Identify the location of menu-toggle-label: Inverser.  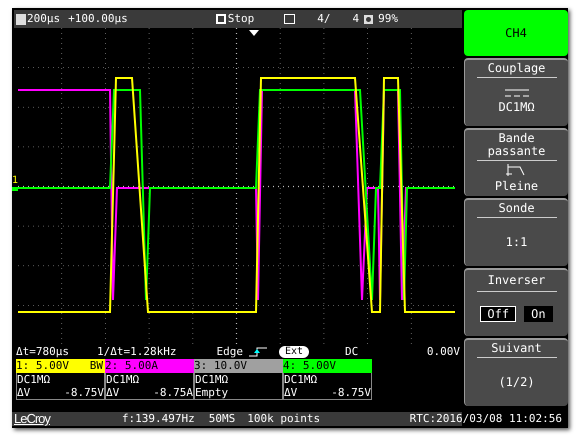
(517, 280).